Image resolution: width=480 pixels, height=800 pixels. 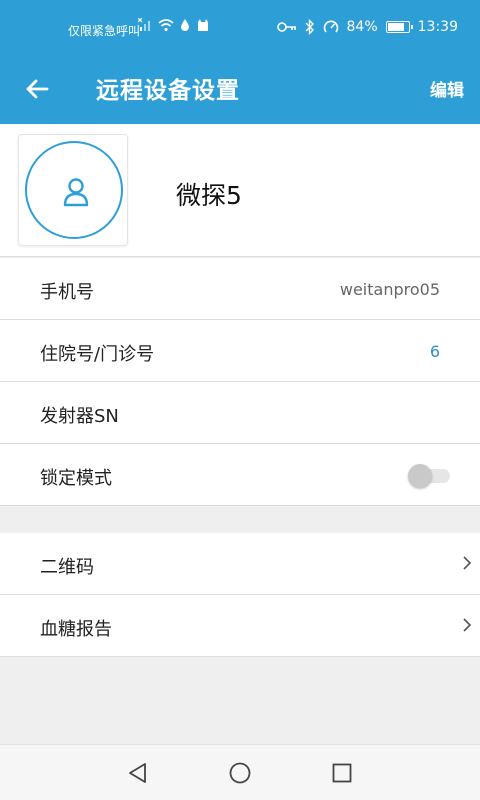 What do you see at coordinates (104, 31) in the screenshot?
I see `carrier-text: 仅限紧急呼叫` at bounding box center [104, 31].